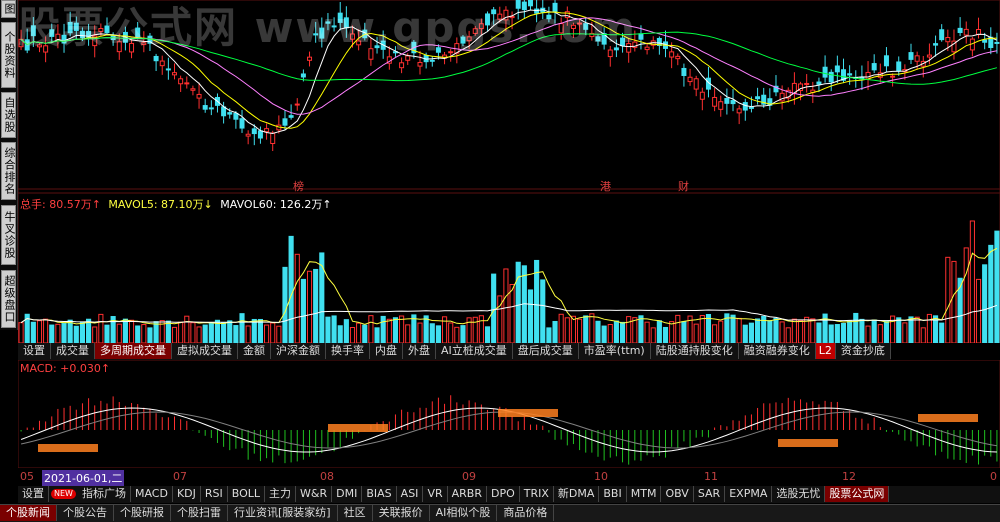  I want to click on event-marker-gang: 港, so click(605, 186).